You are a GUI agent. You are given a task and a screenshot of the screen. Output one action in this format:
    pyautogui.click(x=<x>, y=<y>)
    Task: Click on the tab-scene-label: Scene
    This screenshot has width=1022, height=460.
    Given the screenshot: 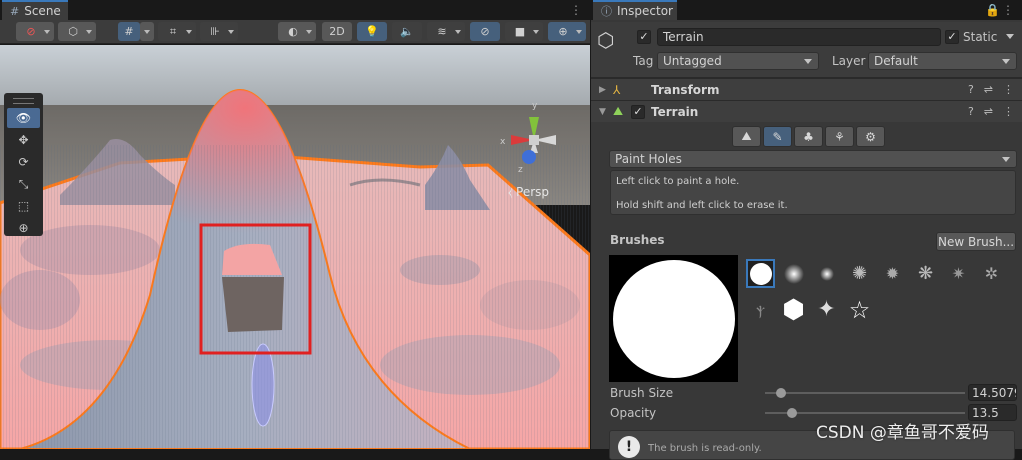 What is the action you would take?
    pyautogui.click(x=42, y=11)
    